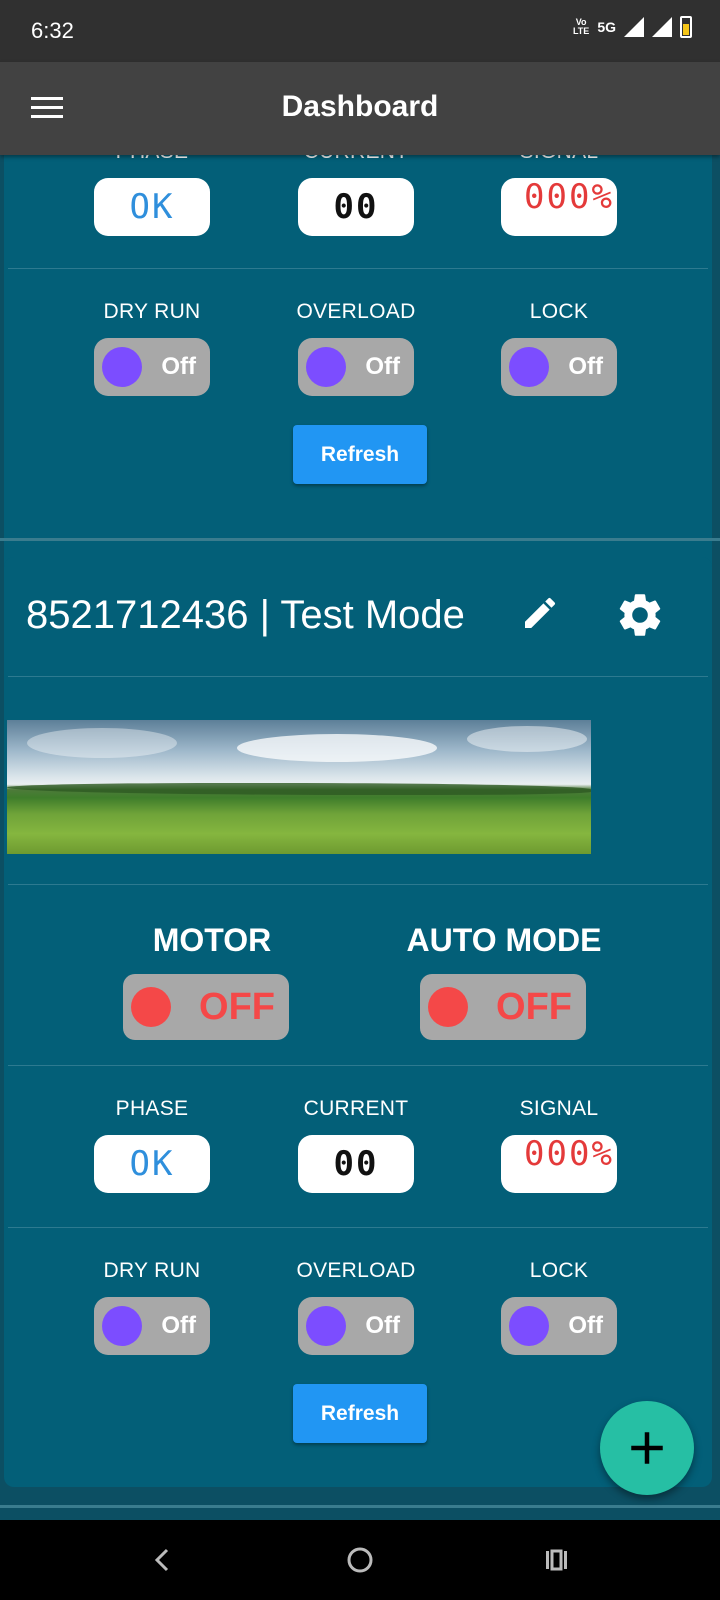 Image resolution: width=720 pixels, height=1600 pixels. I want to click on motor-label: MOTOR, so click(212, 940).